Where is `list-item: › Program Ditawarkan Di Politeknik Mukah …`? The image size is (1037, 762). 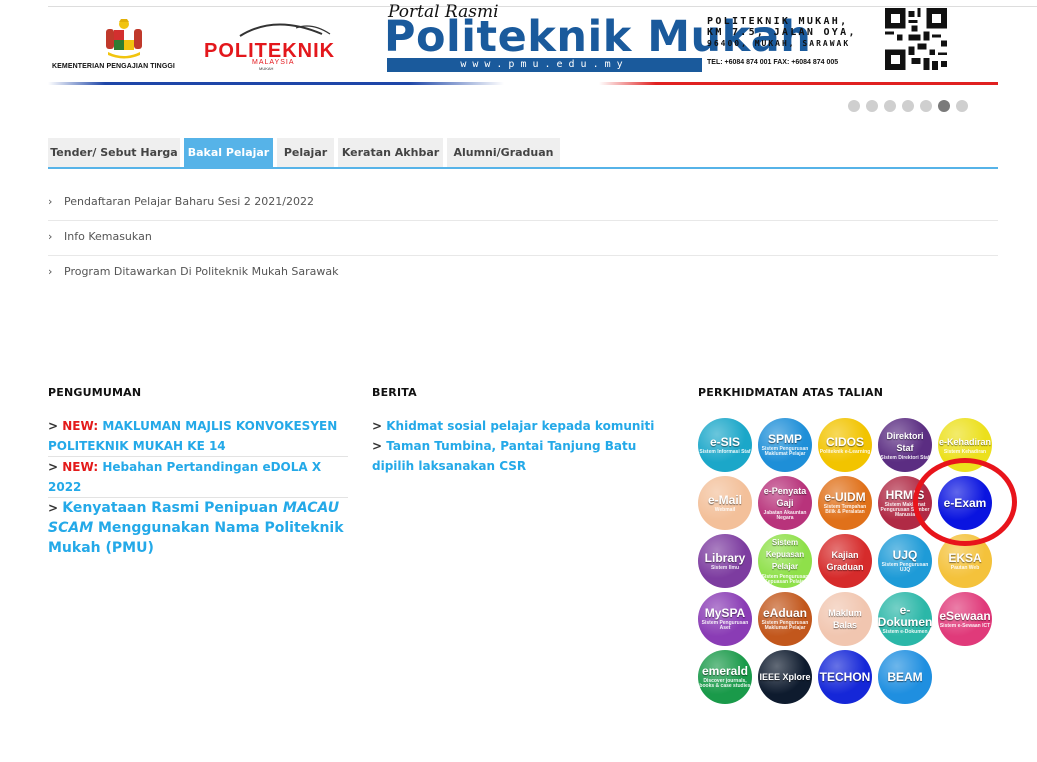
list-item: › Program Ditawarkan Di Politeknik Mukah … is located at coordinates (523, 273).